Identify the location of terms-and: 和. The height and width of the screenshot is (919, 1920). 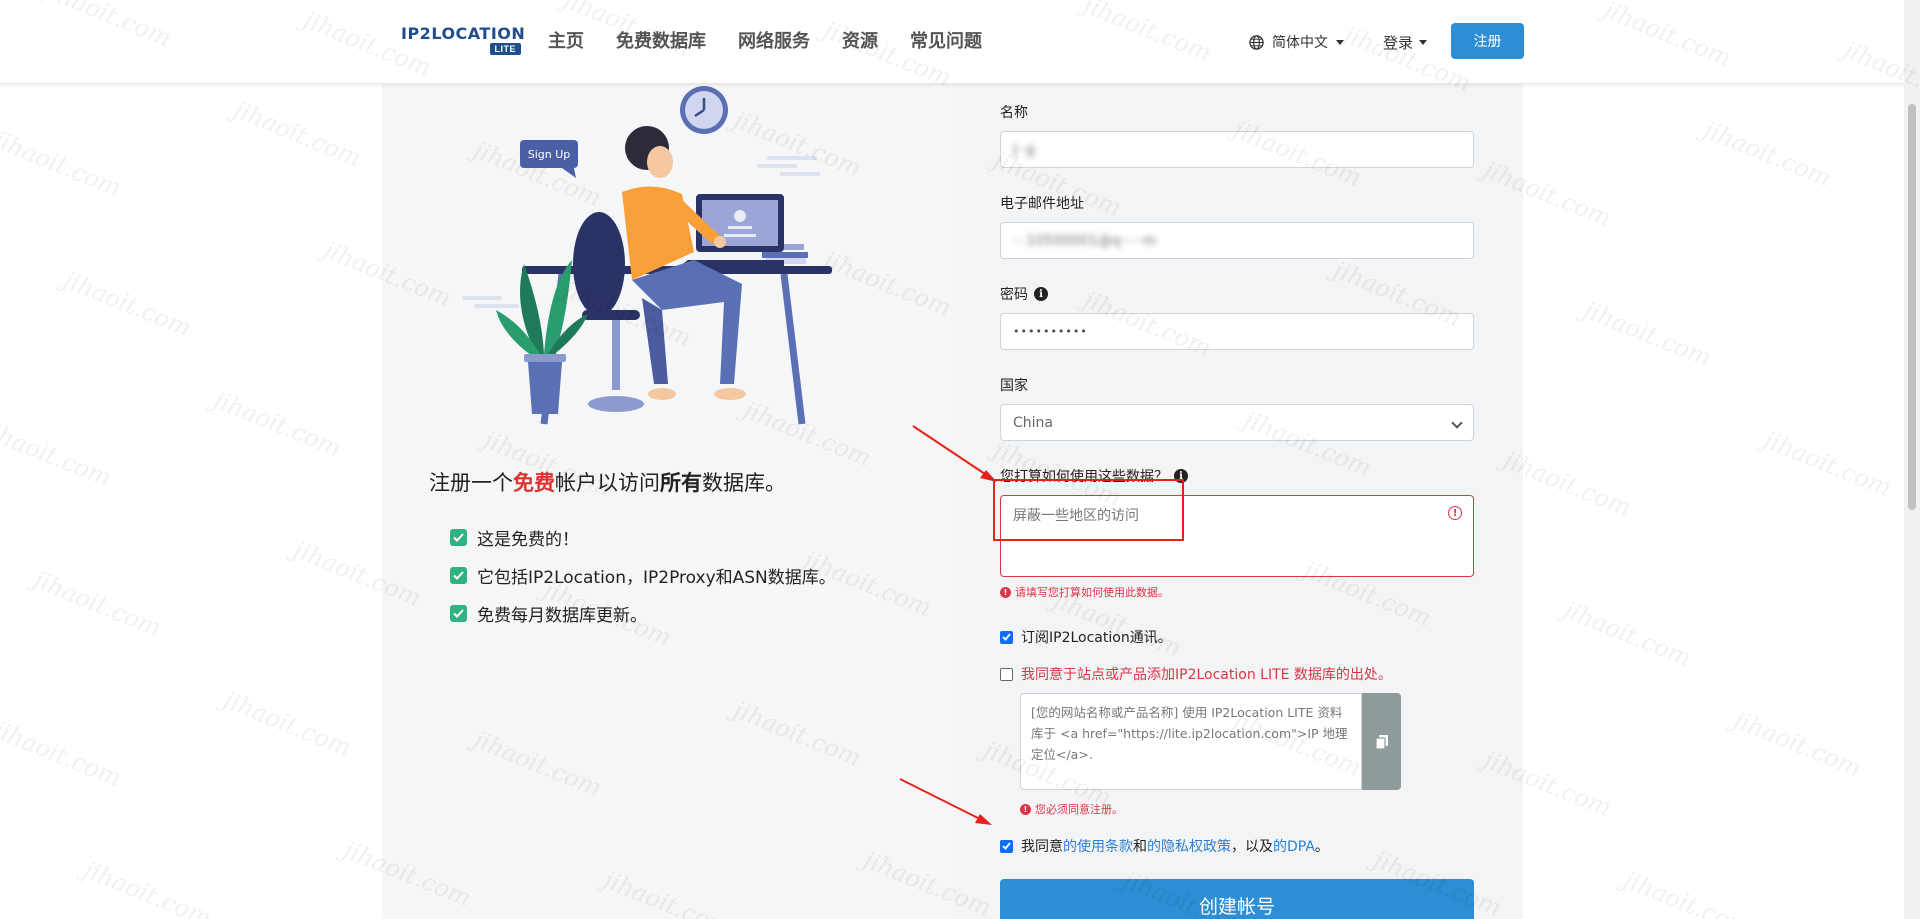
(1140, 847).